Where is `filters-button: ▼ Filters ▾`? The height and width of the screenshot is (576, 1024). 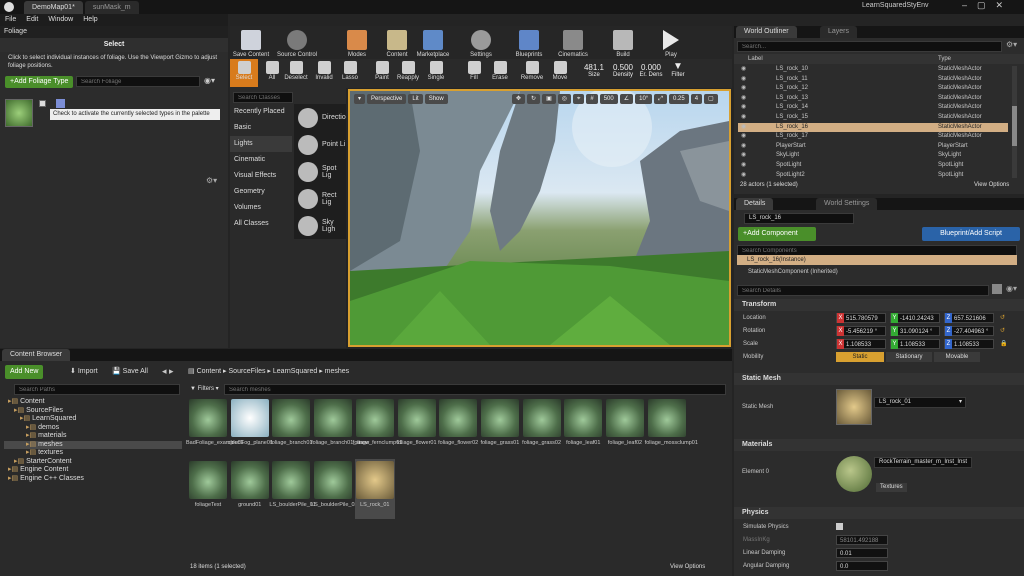
filters-button: ▼ Filters ▾ is located at coordinates (204, 388).